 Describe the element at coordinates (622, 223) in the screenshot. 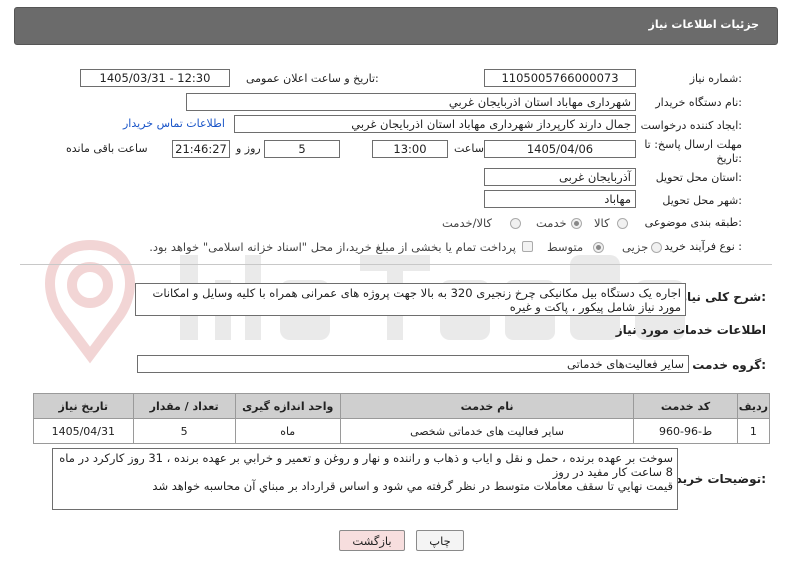

I see `category-radio-goods` at that location.